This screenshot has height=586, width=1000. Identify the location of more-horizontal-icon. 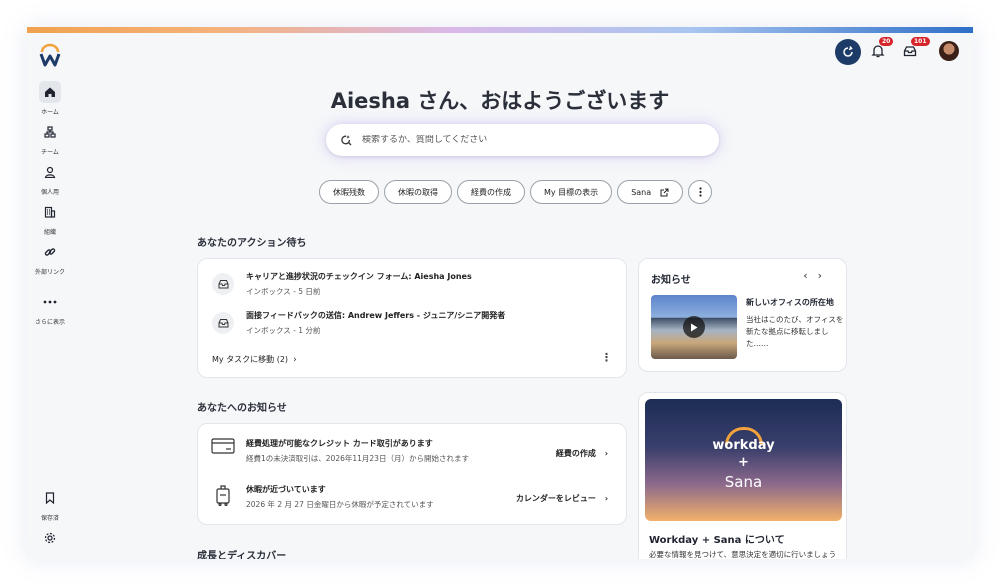
(50, 302).